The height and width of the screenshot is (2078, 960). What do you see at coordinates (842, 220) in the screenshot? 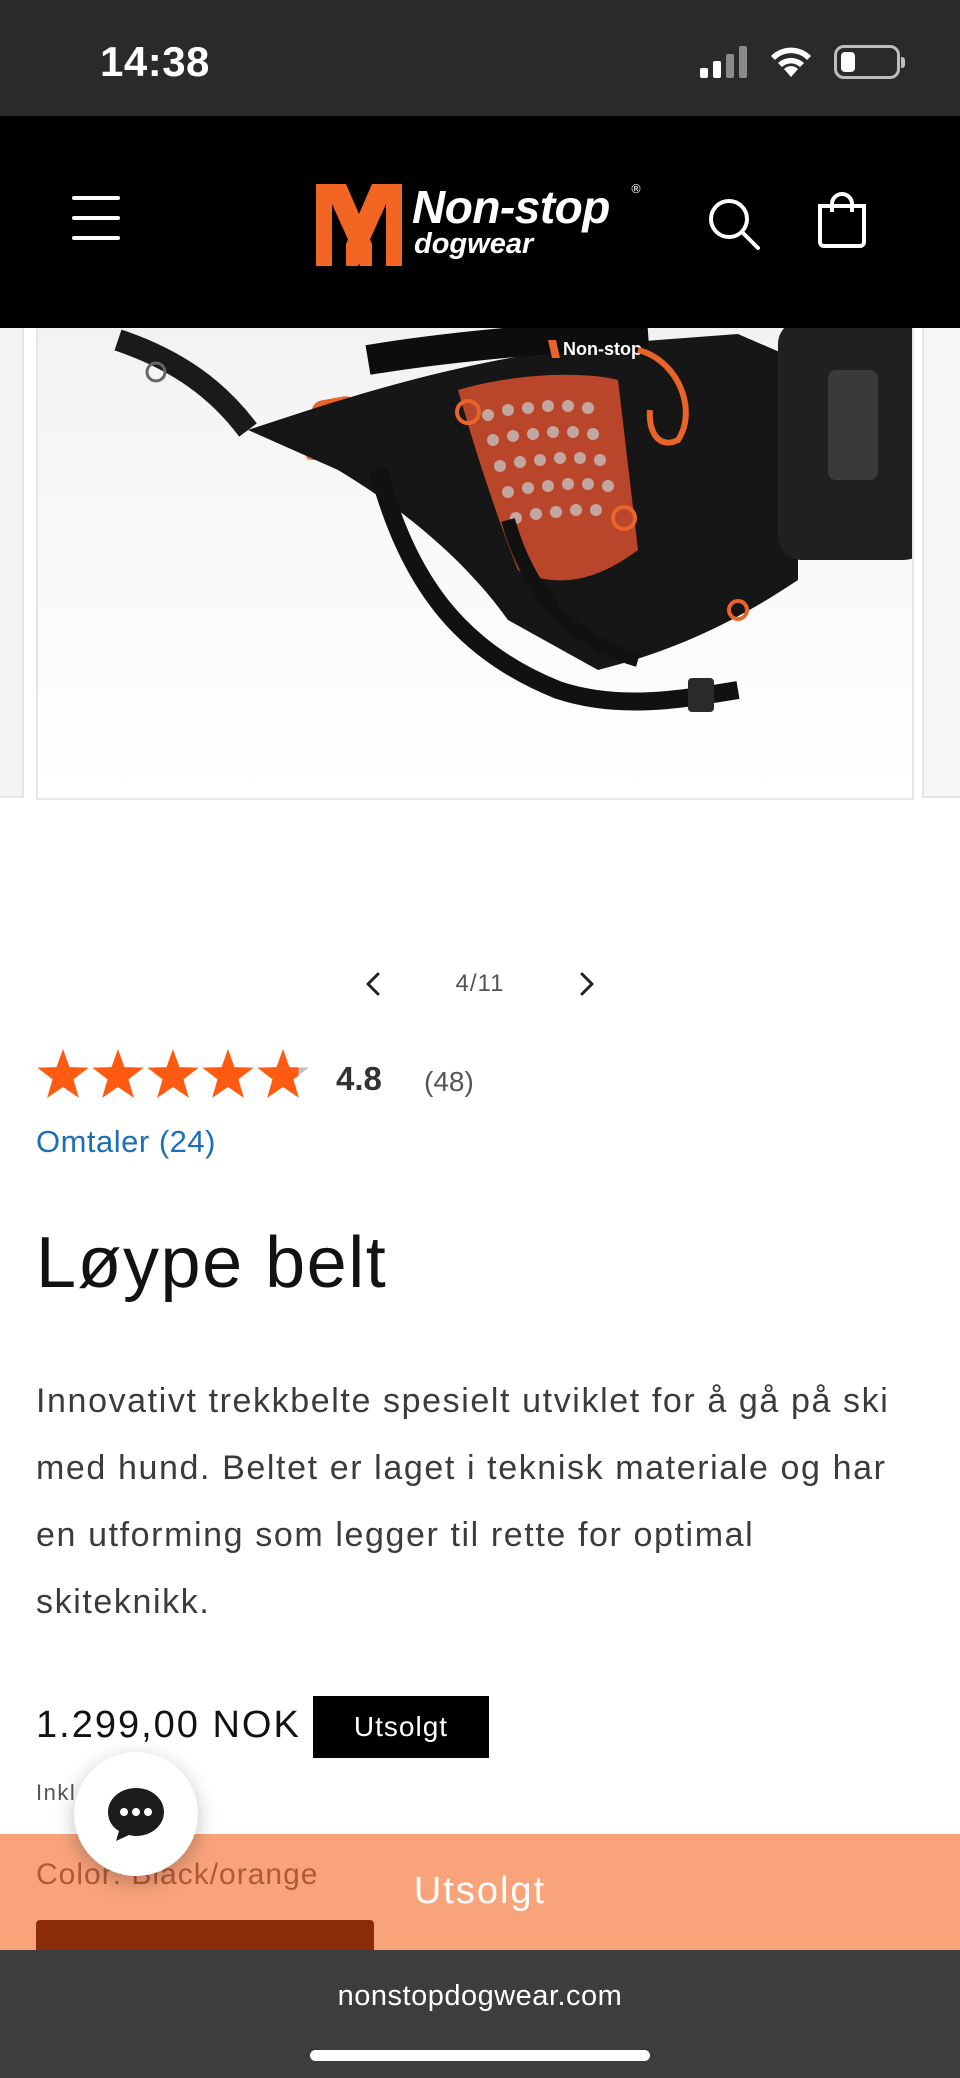
I see `cart-icon` at bounding box center [842, 220].